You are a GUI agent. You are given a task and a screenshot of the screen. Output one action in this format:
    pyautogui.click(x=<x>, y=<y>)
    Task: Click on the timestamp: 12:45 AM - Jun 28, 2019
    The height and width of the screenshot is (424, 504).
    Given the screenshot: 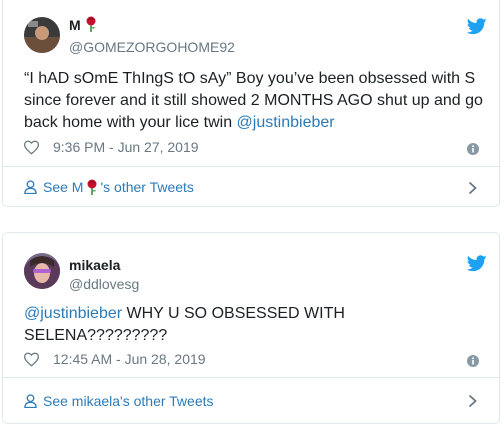 What is the action you would take?
    pyautogui.click(x=129, y=359)
    